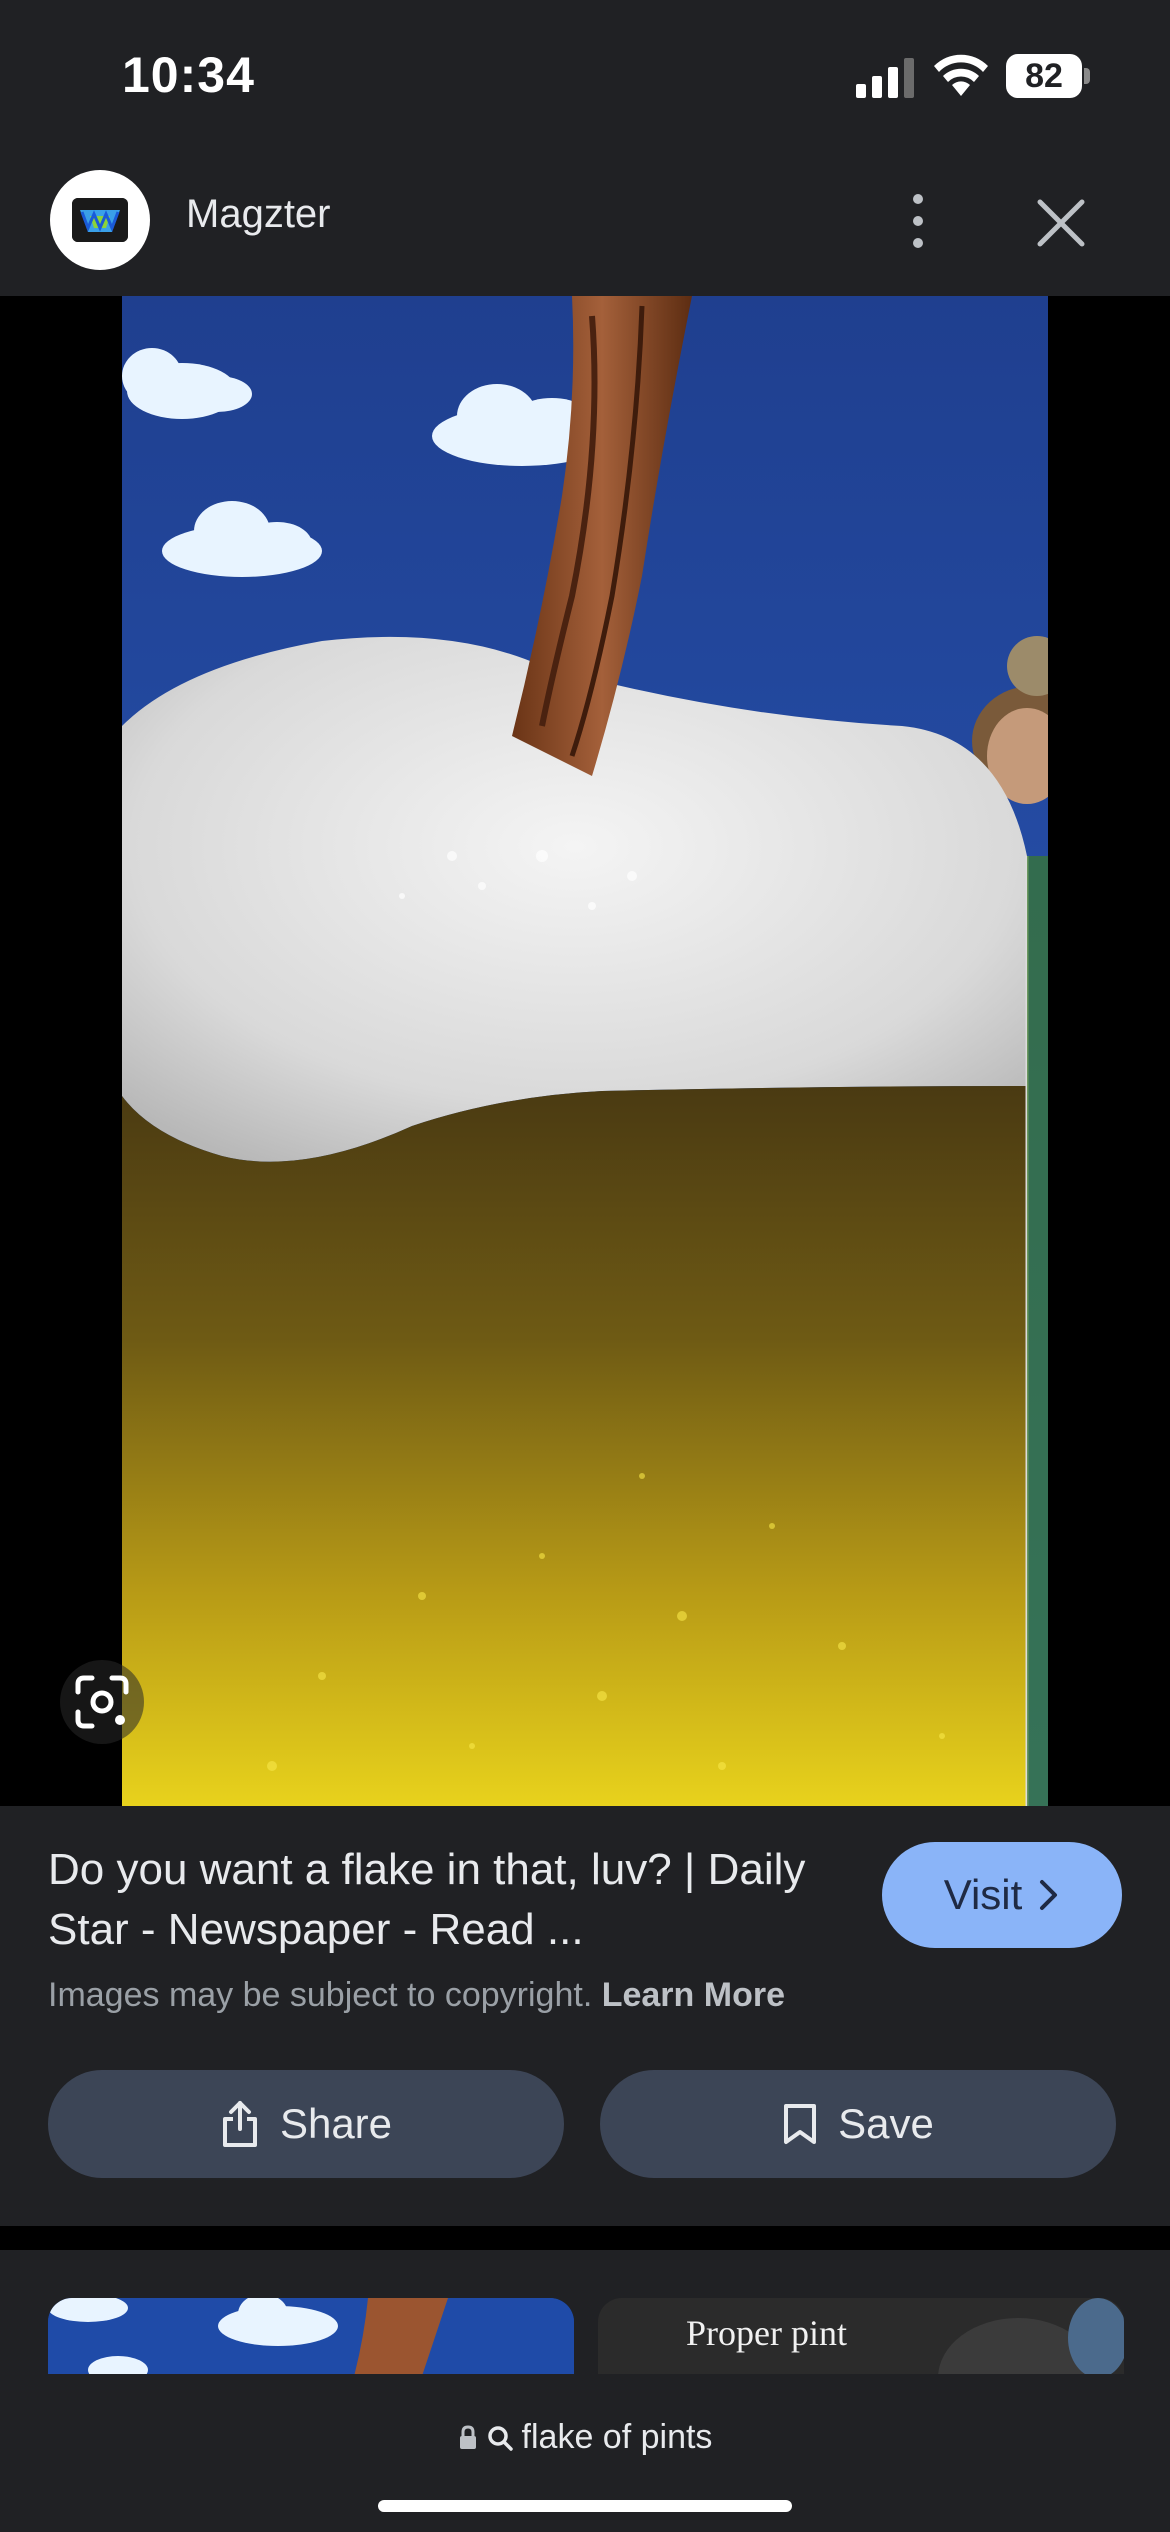 The image size is (1170, 2532). I want to click on battery-icon: 82, so click(1048, 76).